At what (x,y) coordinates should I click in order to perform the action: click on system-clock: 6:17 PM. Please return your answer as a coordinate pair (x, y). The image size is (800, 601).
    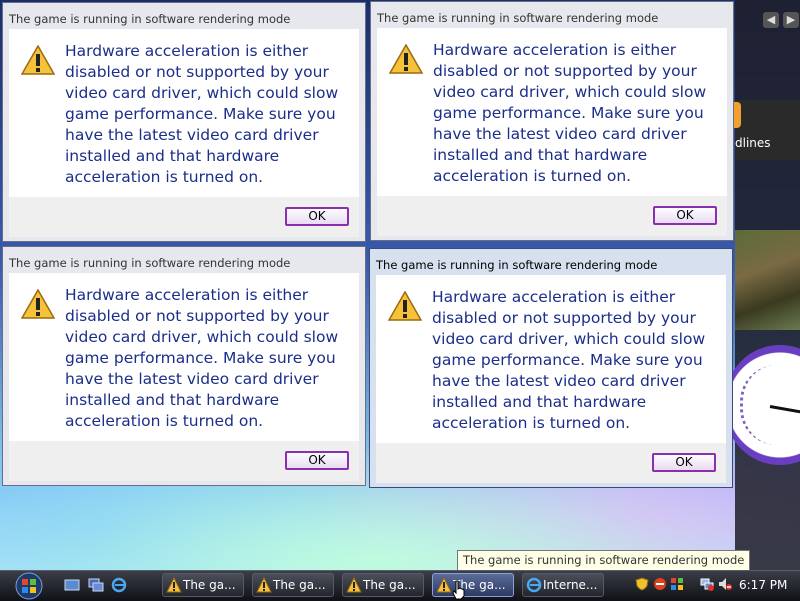
    Looking at the image, I should click on (763, 585).